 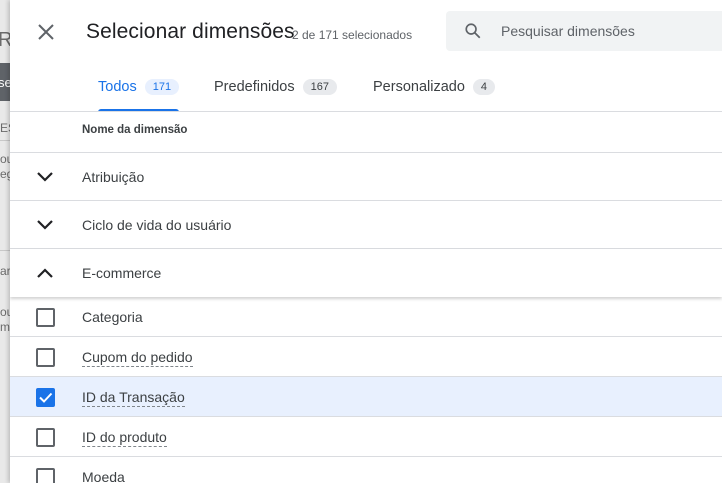 I want to click on dimension-row-id-do-produto: ID do produto, so click(x=366, y=437).